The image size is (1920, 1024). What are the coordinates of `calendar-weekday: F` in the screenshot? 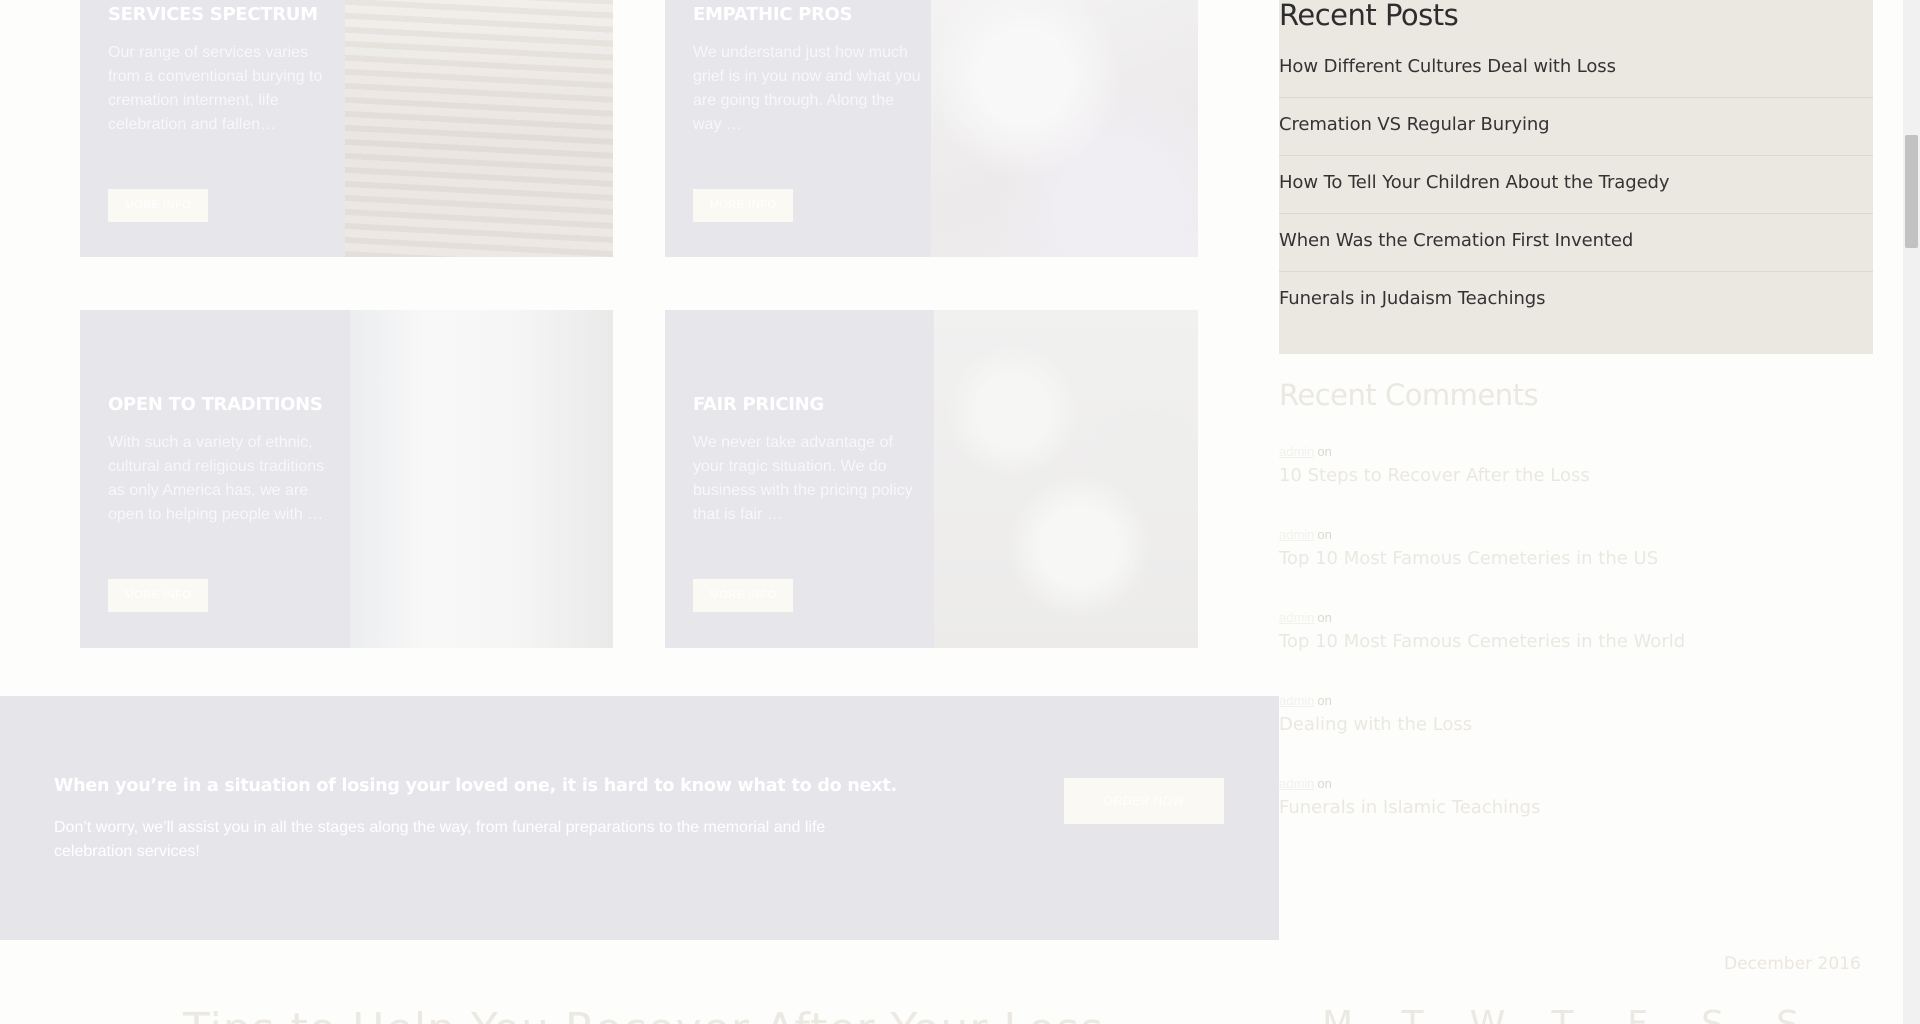 It's located at (1637, 1014).